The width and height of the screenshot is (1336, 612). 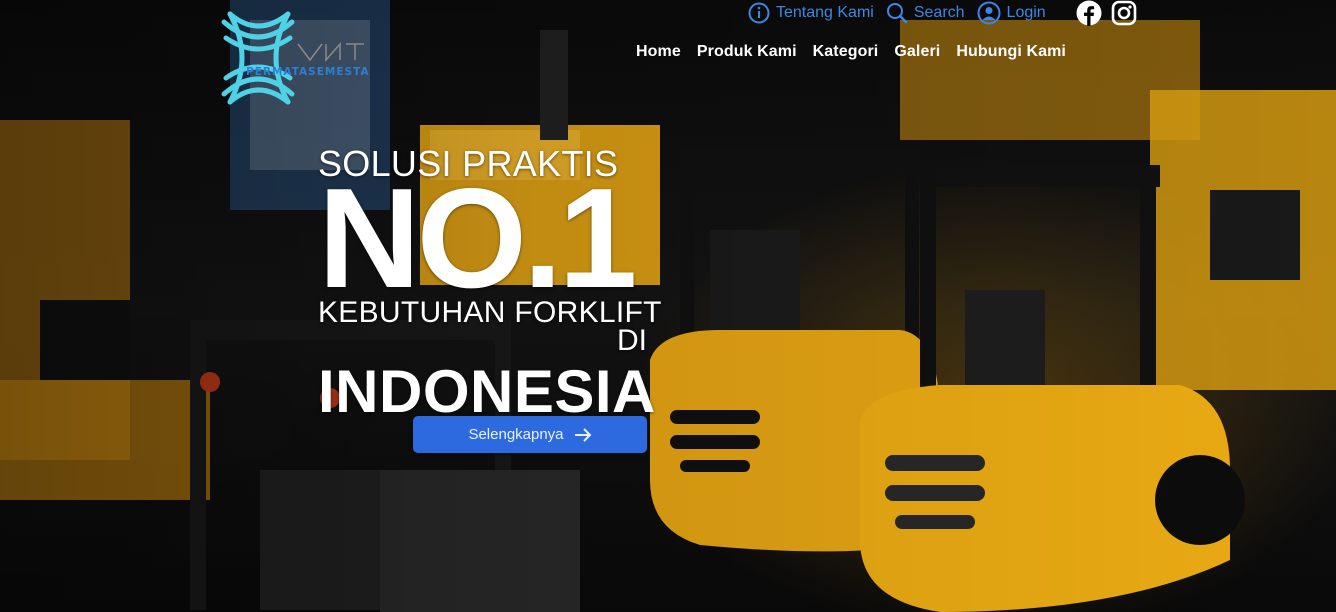 I want to click on hero-subtitle-preposition: DI, so click(x=632, y=340).